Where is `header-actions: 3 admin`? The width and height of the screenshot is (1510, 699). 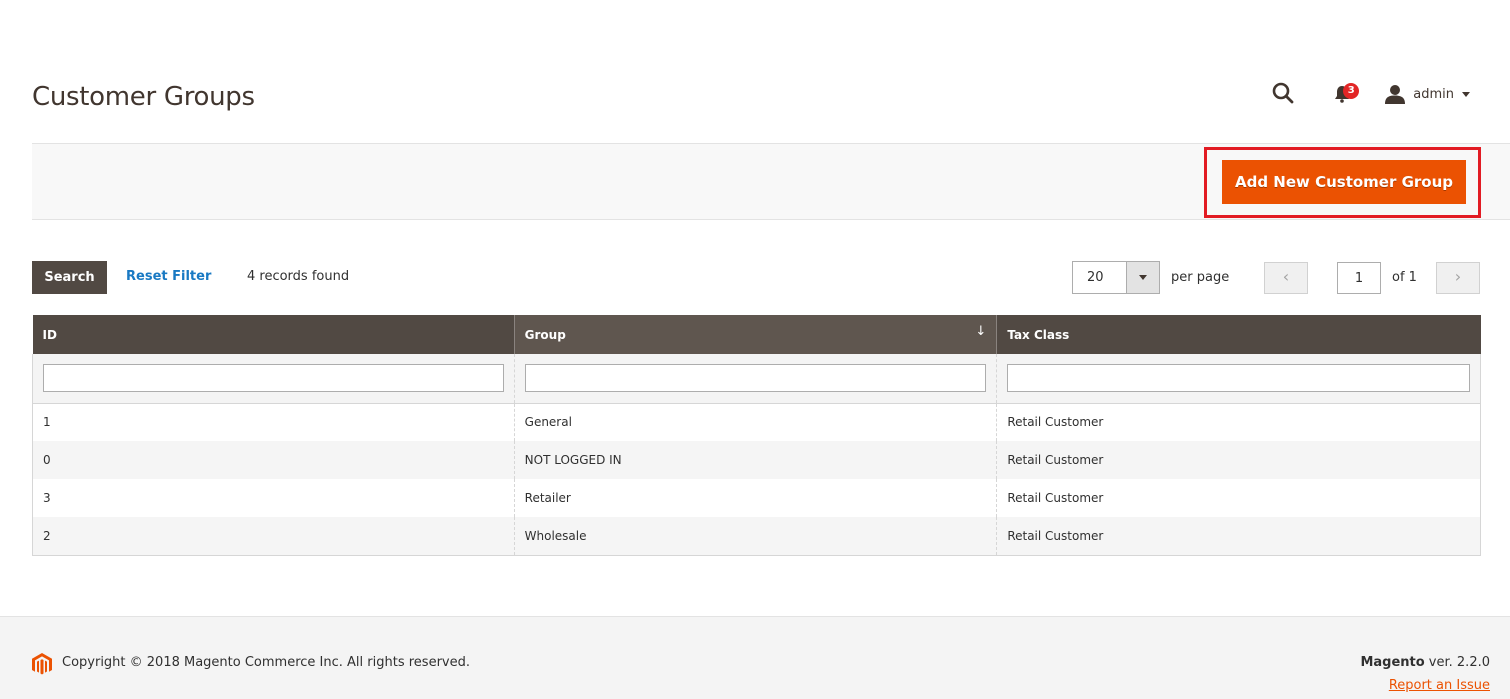 header-actions: 3 admin is located at coordinates (1370, 94).